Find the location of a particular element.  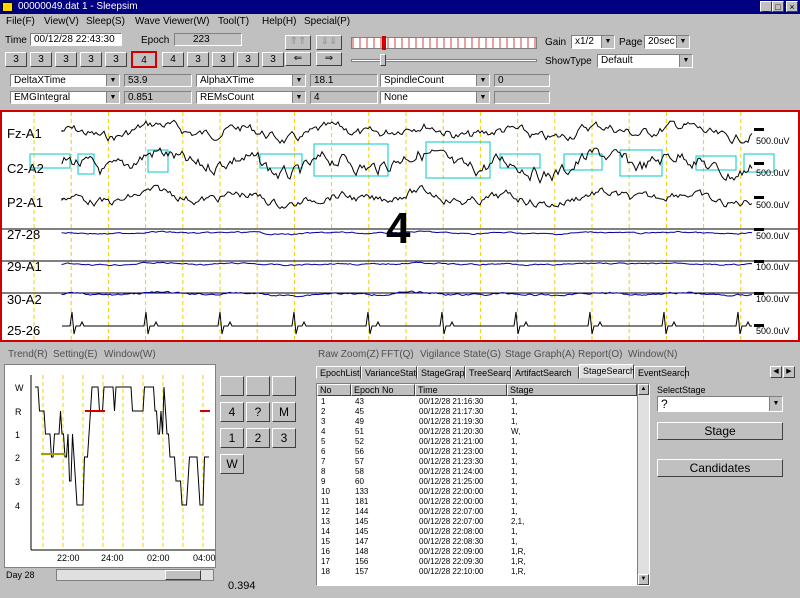

table-row: 6 56 00/12/28 21:23:00 1, is located at coordinates (477, 451).